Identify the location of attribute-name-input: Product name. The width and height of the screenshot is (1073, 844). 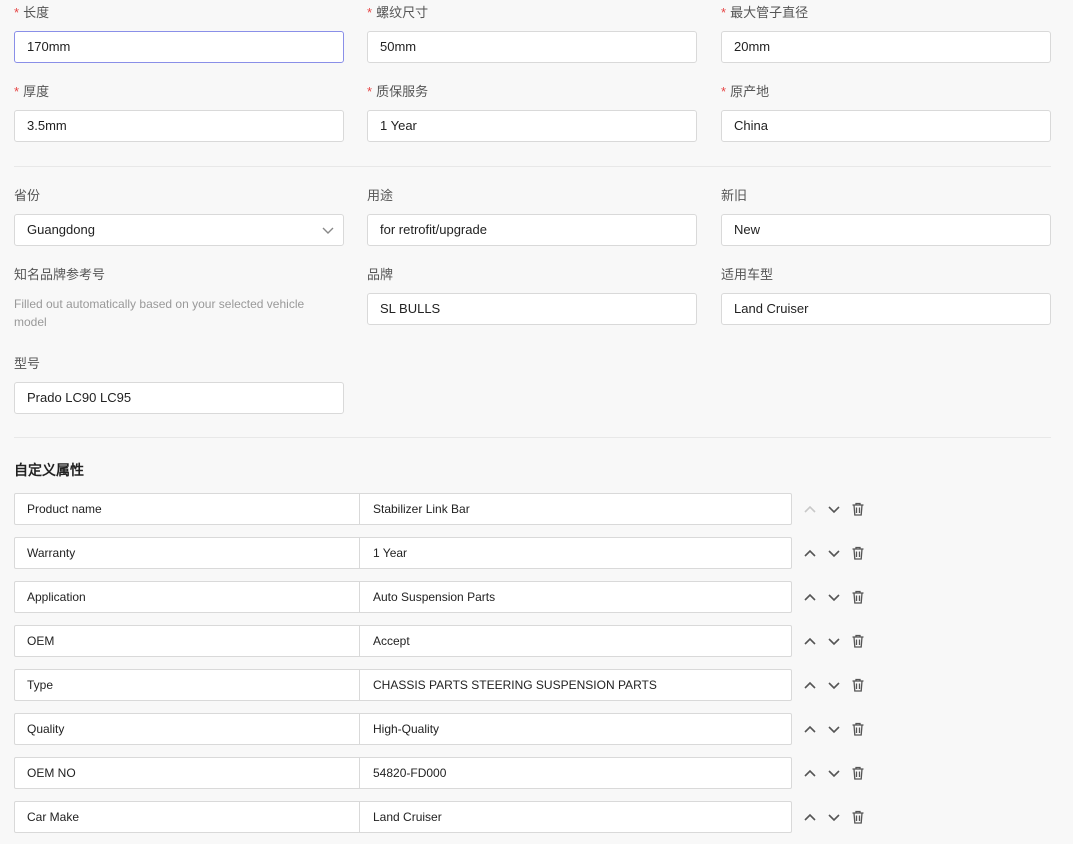
(187, 509).